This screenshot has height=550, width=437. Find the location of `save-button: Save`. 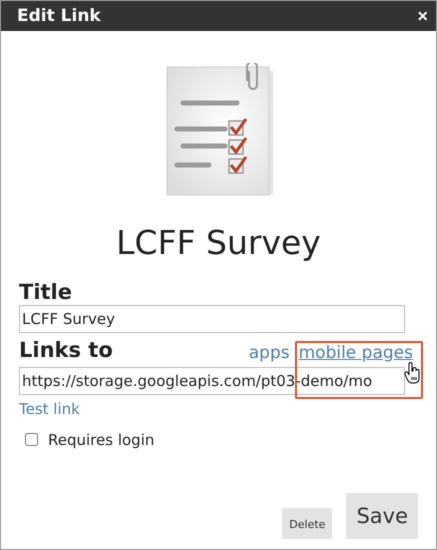

save-button: Save is located at coordinates (382, 516).